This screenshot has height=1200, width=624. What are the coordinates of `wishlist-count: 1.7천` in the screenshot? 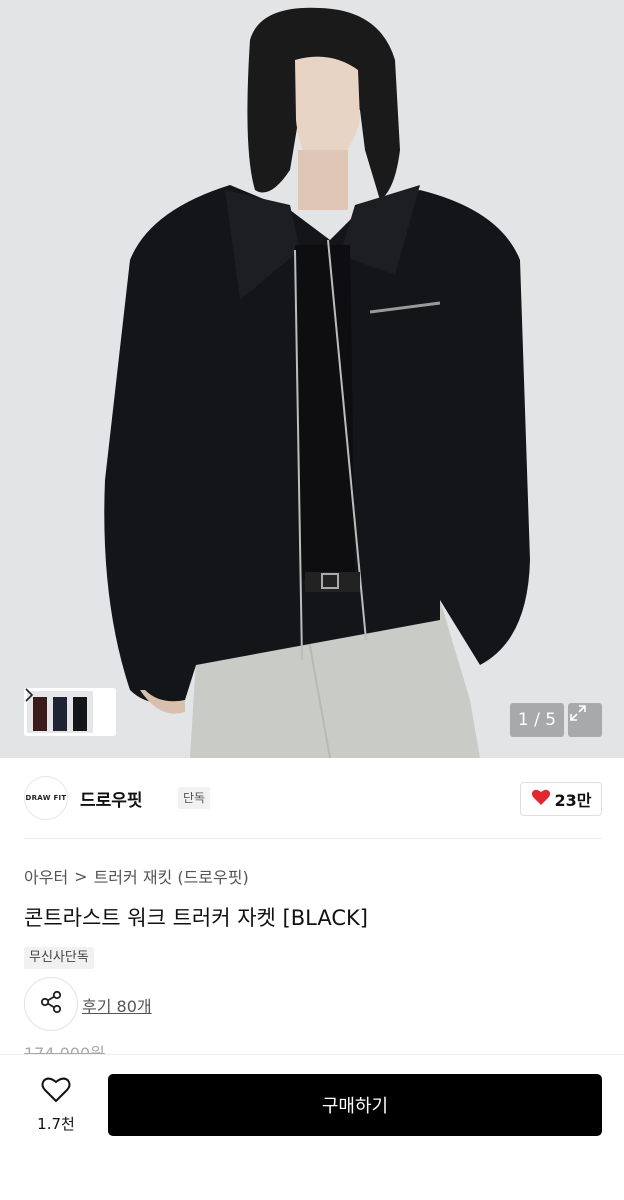 It's located at (56, 1124).